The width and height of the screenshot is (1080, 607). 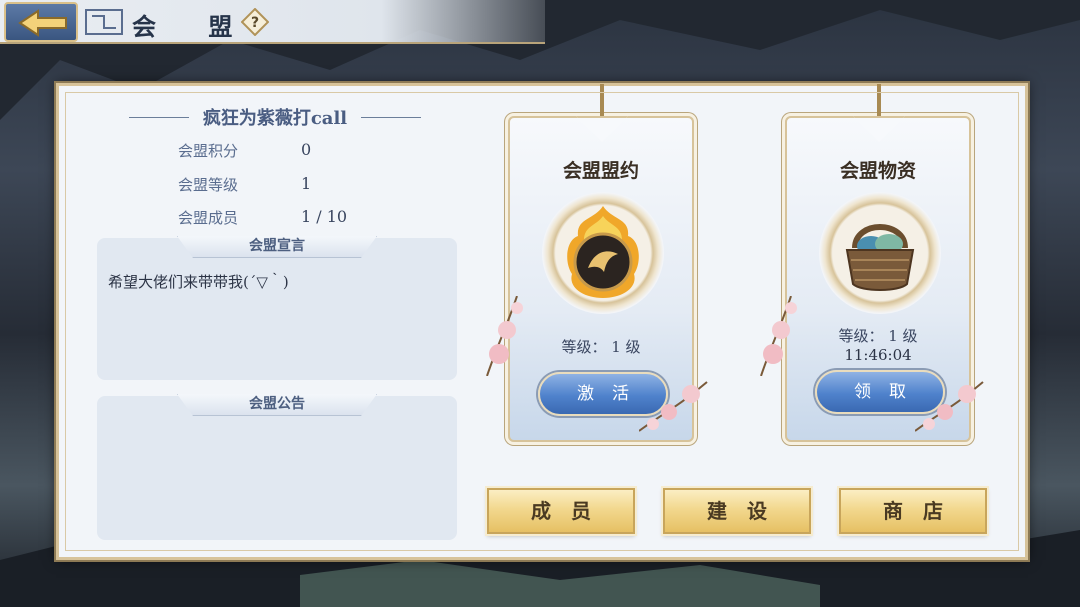 What do you see at coordinates (277, 467) in the screenshot?
I see `notice-box: 会盟公告` at bounding box center [277, 467].